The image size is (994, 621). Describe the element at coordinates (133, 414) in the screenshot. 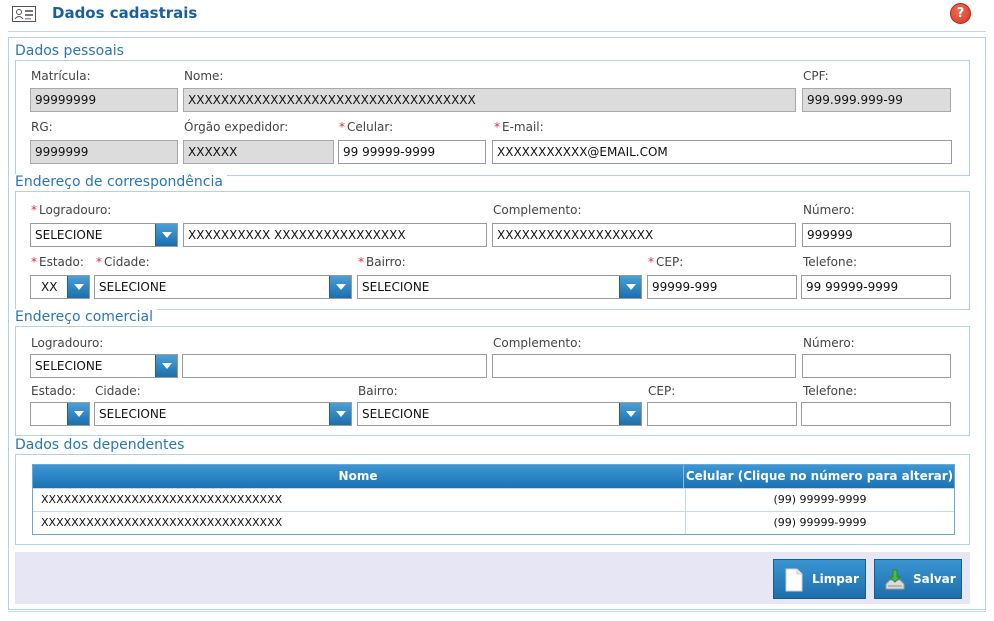

I see `cidade-comercial-value: SELECIONE` at that location.